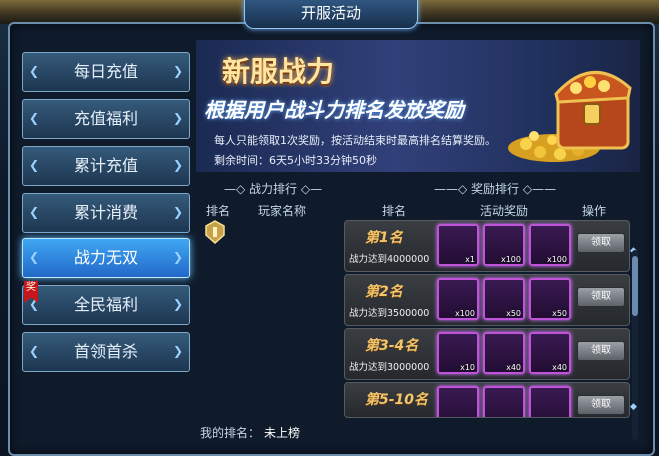 The width and height of the screenshot is (659, 456). What do you see at coordinates (504, 401) in the screenshot?
I see `gold-gem-icon` at bounding box center [504, 401].